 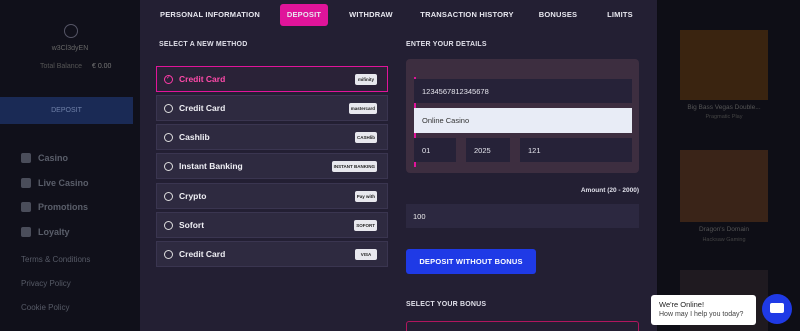 I want to click on amount-input: 100, so click(x=522, y=216).